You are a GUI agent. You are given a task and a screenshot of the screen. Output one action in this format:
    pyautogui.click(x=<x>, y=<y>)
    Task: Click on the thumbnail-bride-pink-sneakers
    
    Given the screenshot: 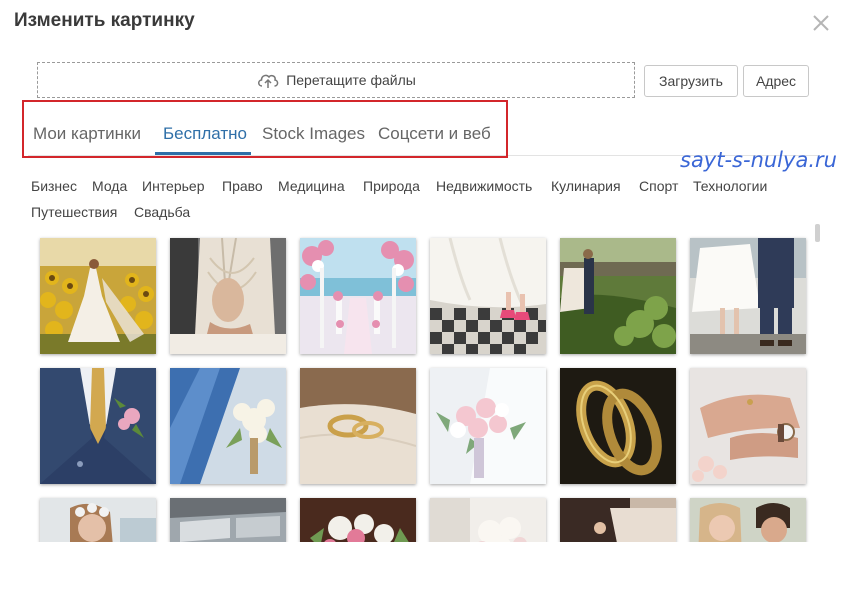 What is the action you would take?
    pyautogui.click(x=488, y=296)
    